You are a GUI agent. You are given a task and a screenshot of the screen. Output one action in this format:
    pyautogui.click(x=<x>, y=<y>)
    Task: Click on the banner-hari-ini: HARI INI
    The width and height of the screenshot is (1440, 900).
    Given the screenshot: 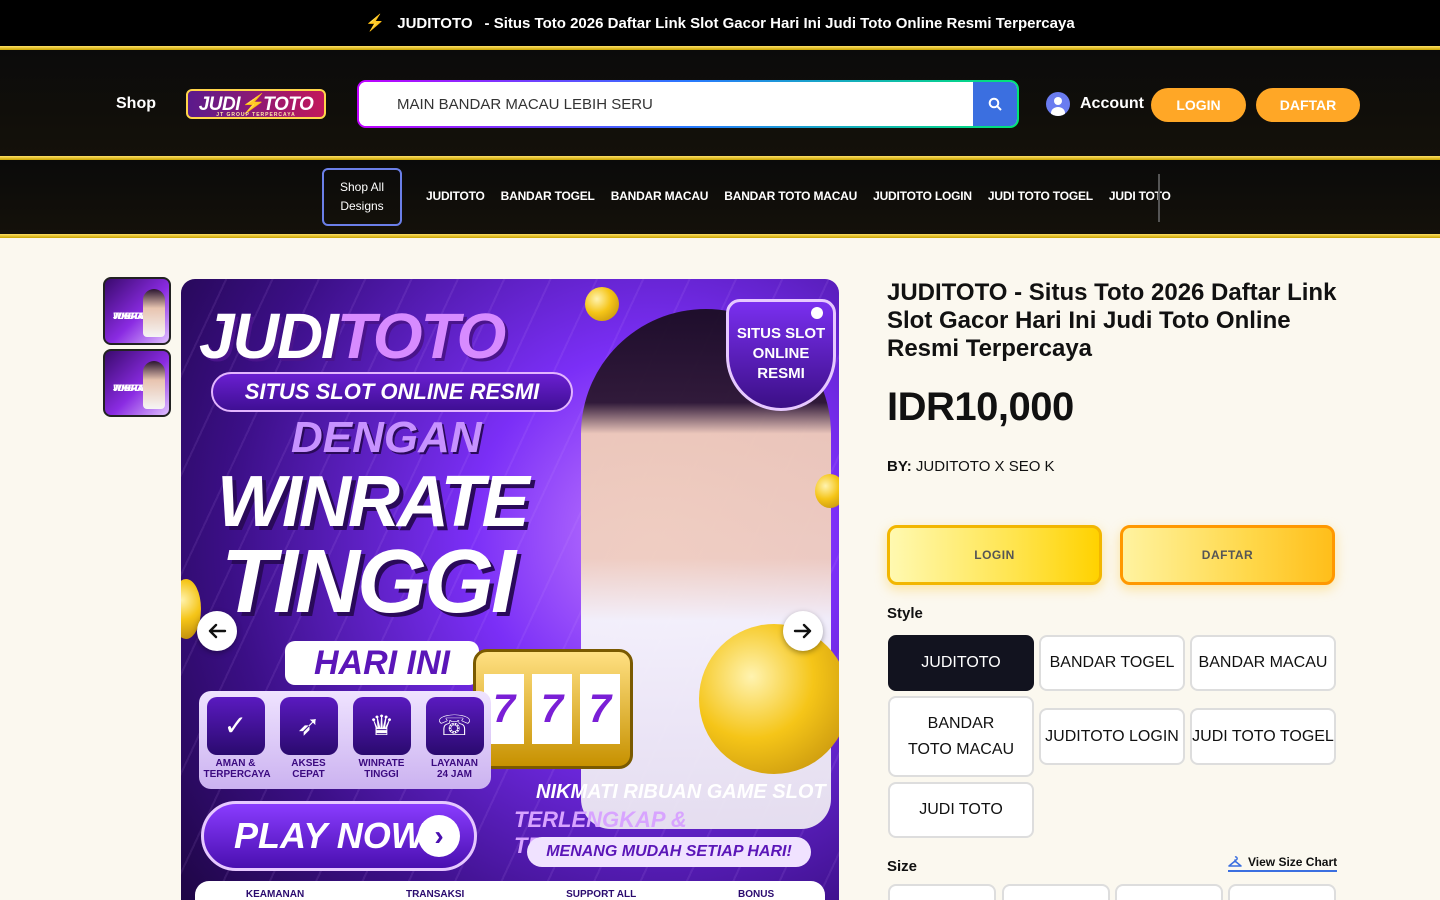 What is the action you would take?
    pyautogui.click(x=382, y=663)
    